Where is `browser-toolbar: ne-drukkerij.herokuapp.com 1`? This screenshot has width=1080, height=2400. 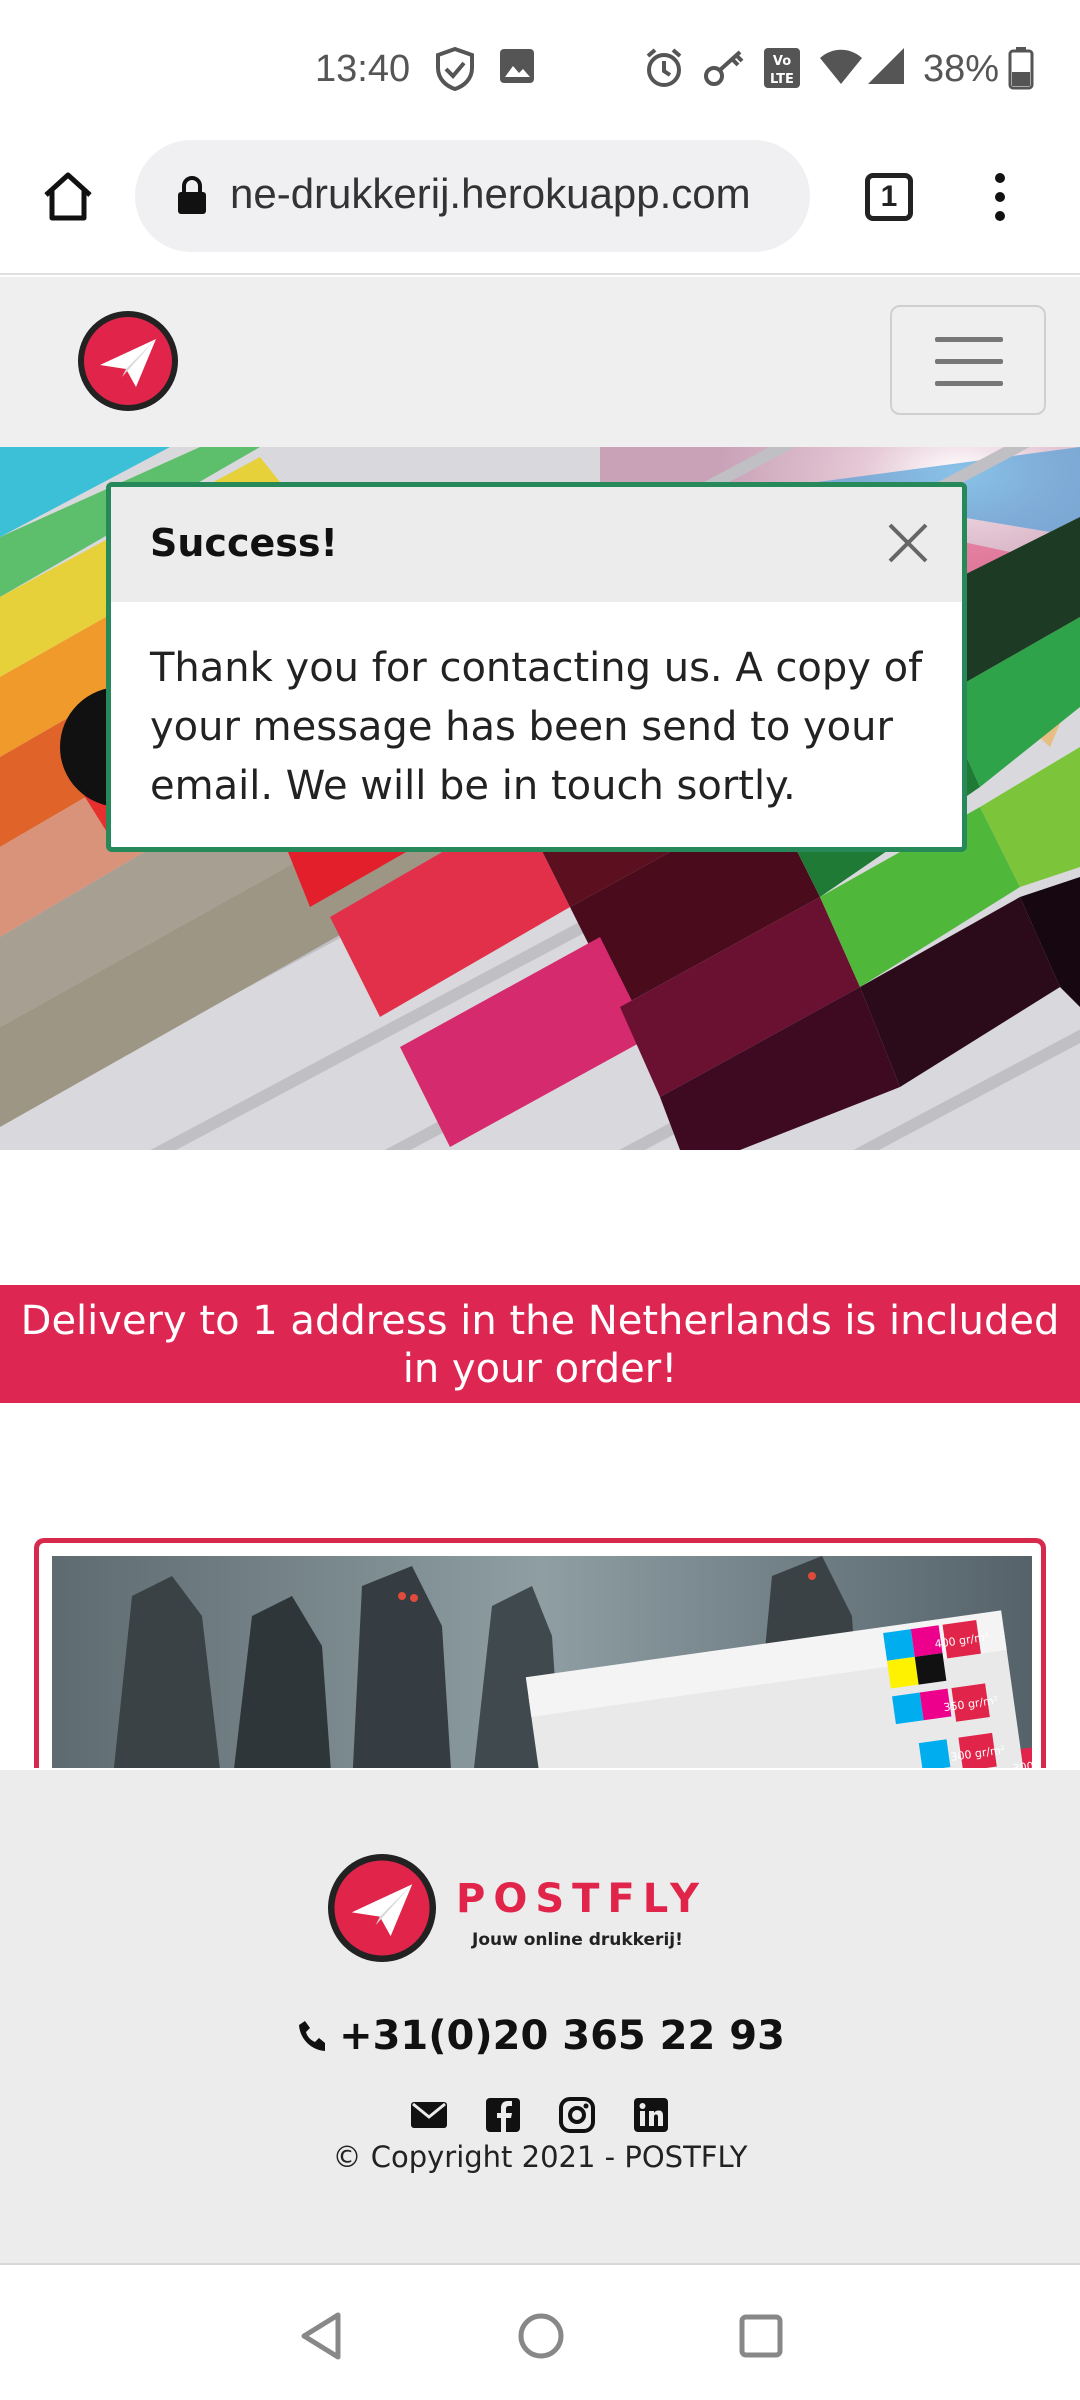 browser-toolbar: ne-drukkerij.herokuapp.com 1 is located at coordinates (540, 207).